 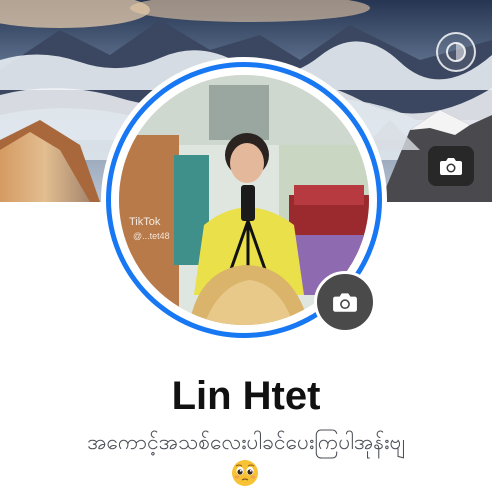 I want to click on cover-options-icon, so click(x=456, y=52).